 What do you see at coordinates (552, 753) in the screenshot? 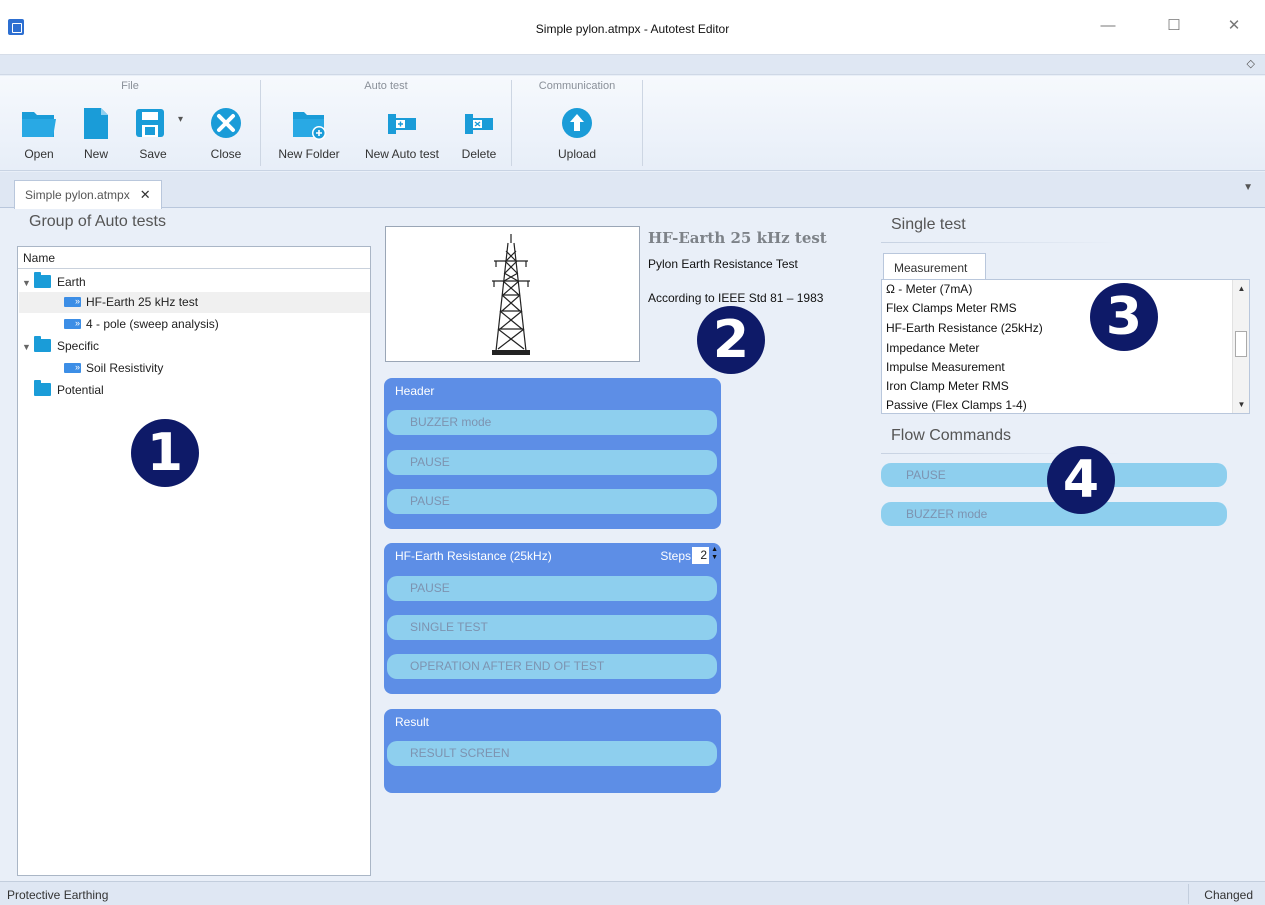
I see `command-pill: RESULT SCREEN` at bounding box center [552, 753].